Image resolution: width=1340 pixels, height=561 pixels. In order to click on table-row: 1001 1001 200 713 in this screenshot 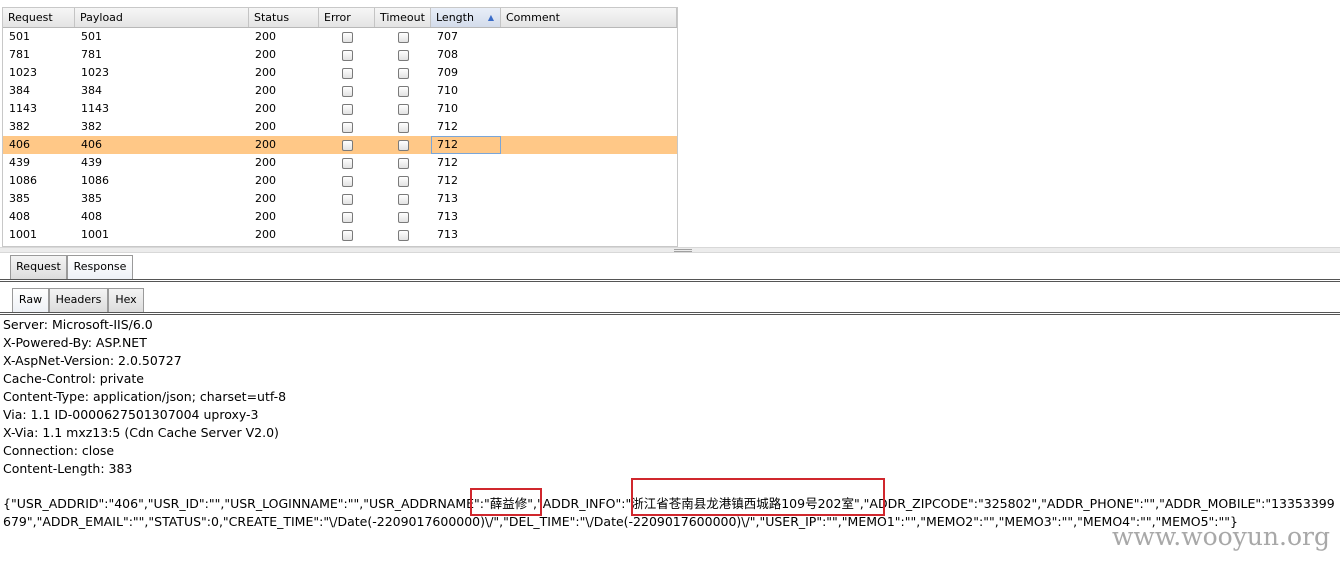, I will do `click(340, 235)`.